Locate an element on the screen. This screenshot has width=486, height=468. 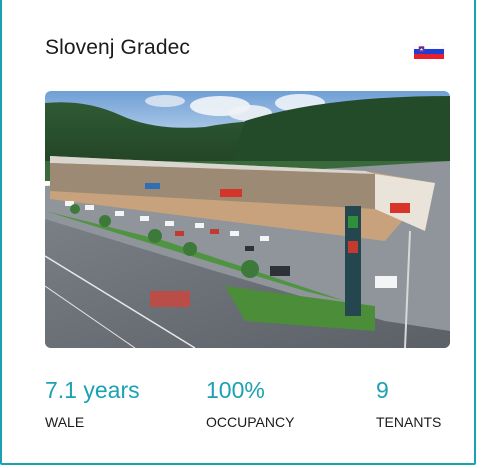
stat-label: WALE is located at coordinates (65, 422).